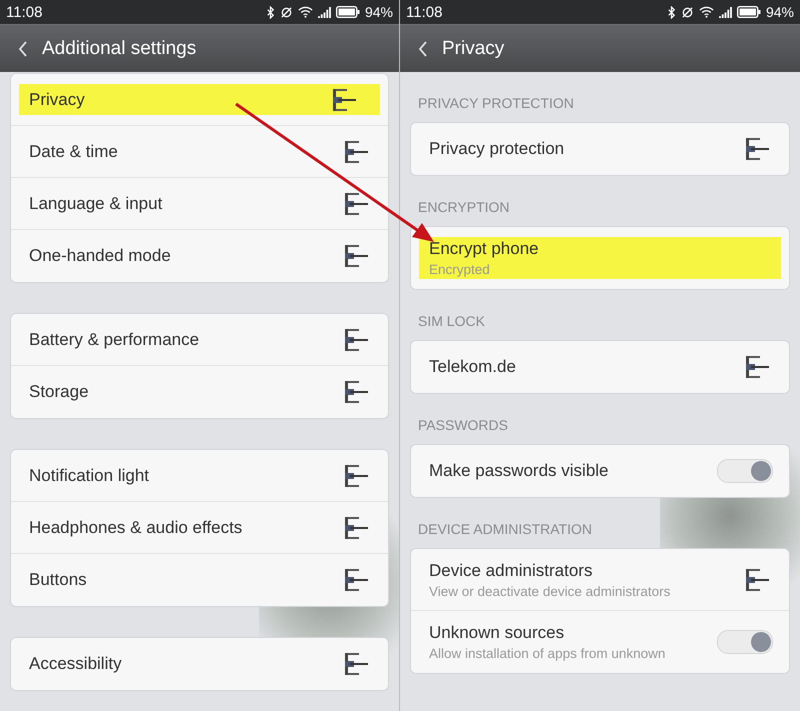  I want to click on settings-row: Privacy protection, so click(600, 149).